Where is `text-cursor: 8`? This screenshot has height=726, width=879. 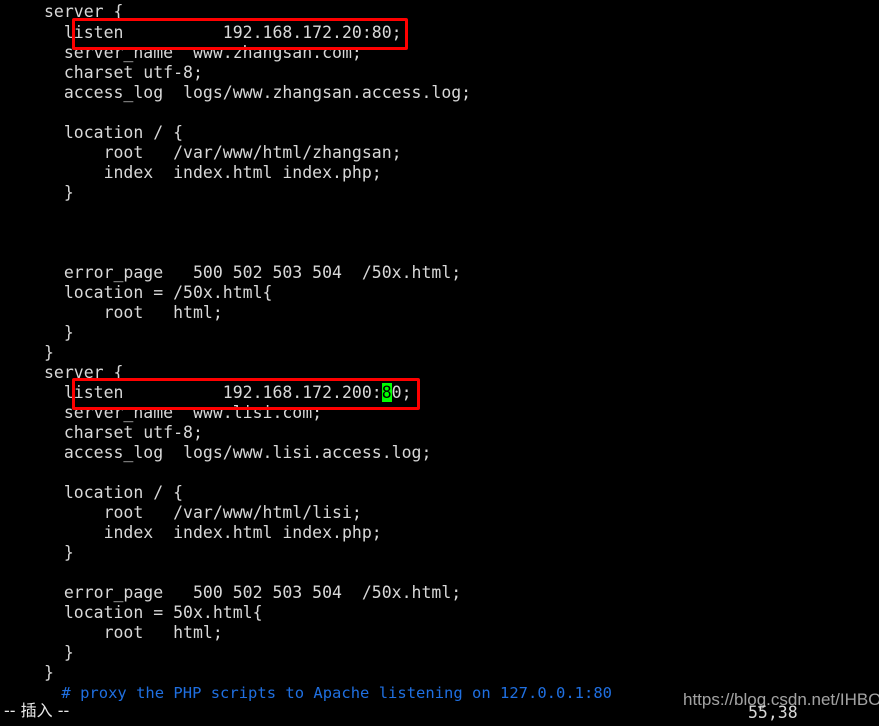 text-cursor: 8 is located at coordinates (386, 392).